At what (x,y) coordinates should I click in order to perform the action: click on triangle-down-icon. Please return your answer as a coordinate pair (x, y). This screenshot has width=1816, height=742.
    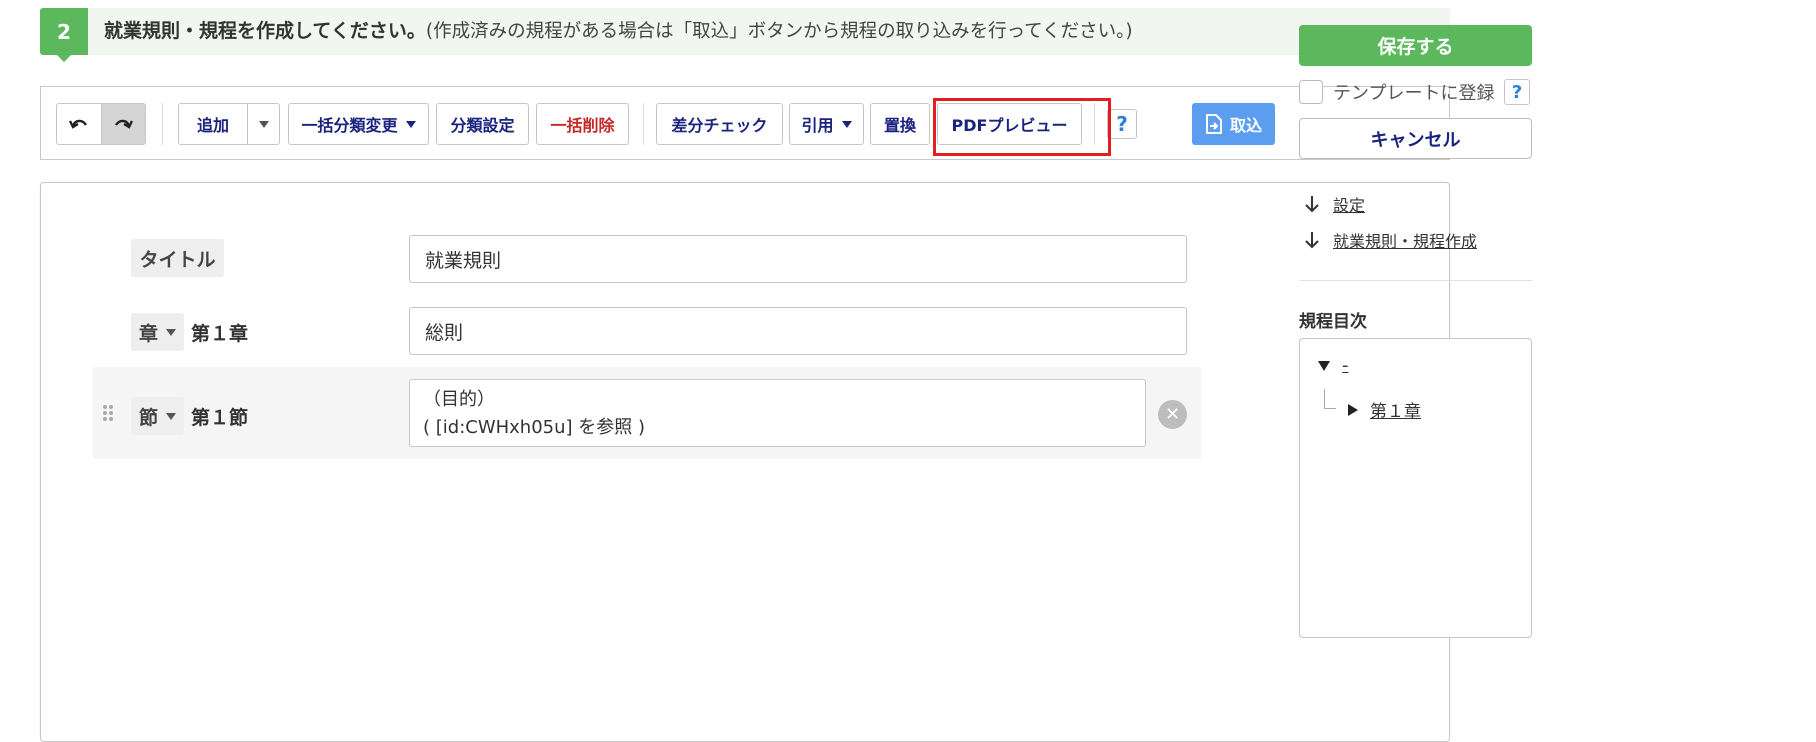
    Looking at the image, I should click on (1324, 365).